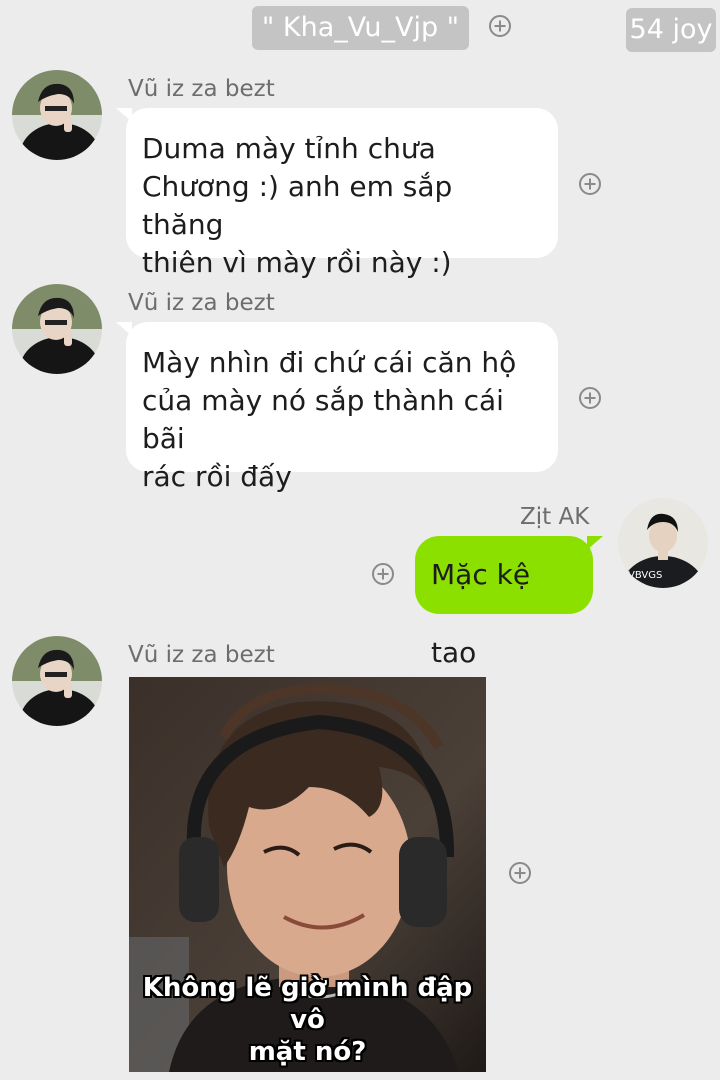 The height and width of the screenshot is (1080, 720). I want to click on my-avatar: VBVGS, so click(663, 543).